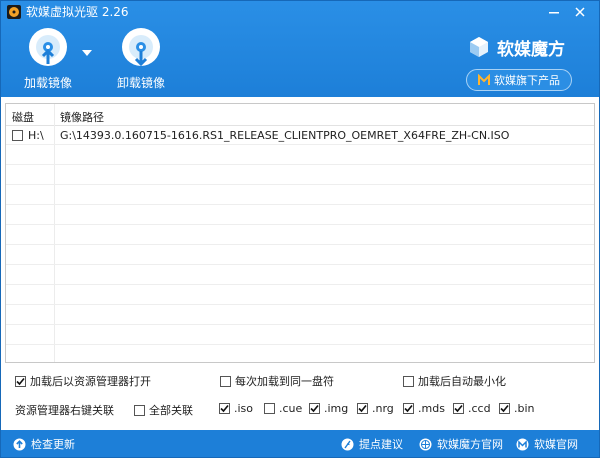 This screenshot has height=458, width=600. What do you see at coordinates (300, 115) in the screenshot?
I see `list-header: 磁盘 镜像路径` at bounding box center [300, 115].